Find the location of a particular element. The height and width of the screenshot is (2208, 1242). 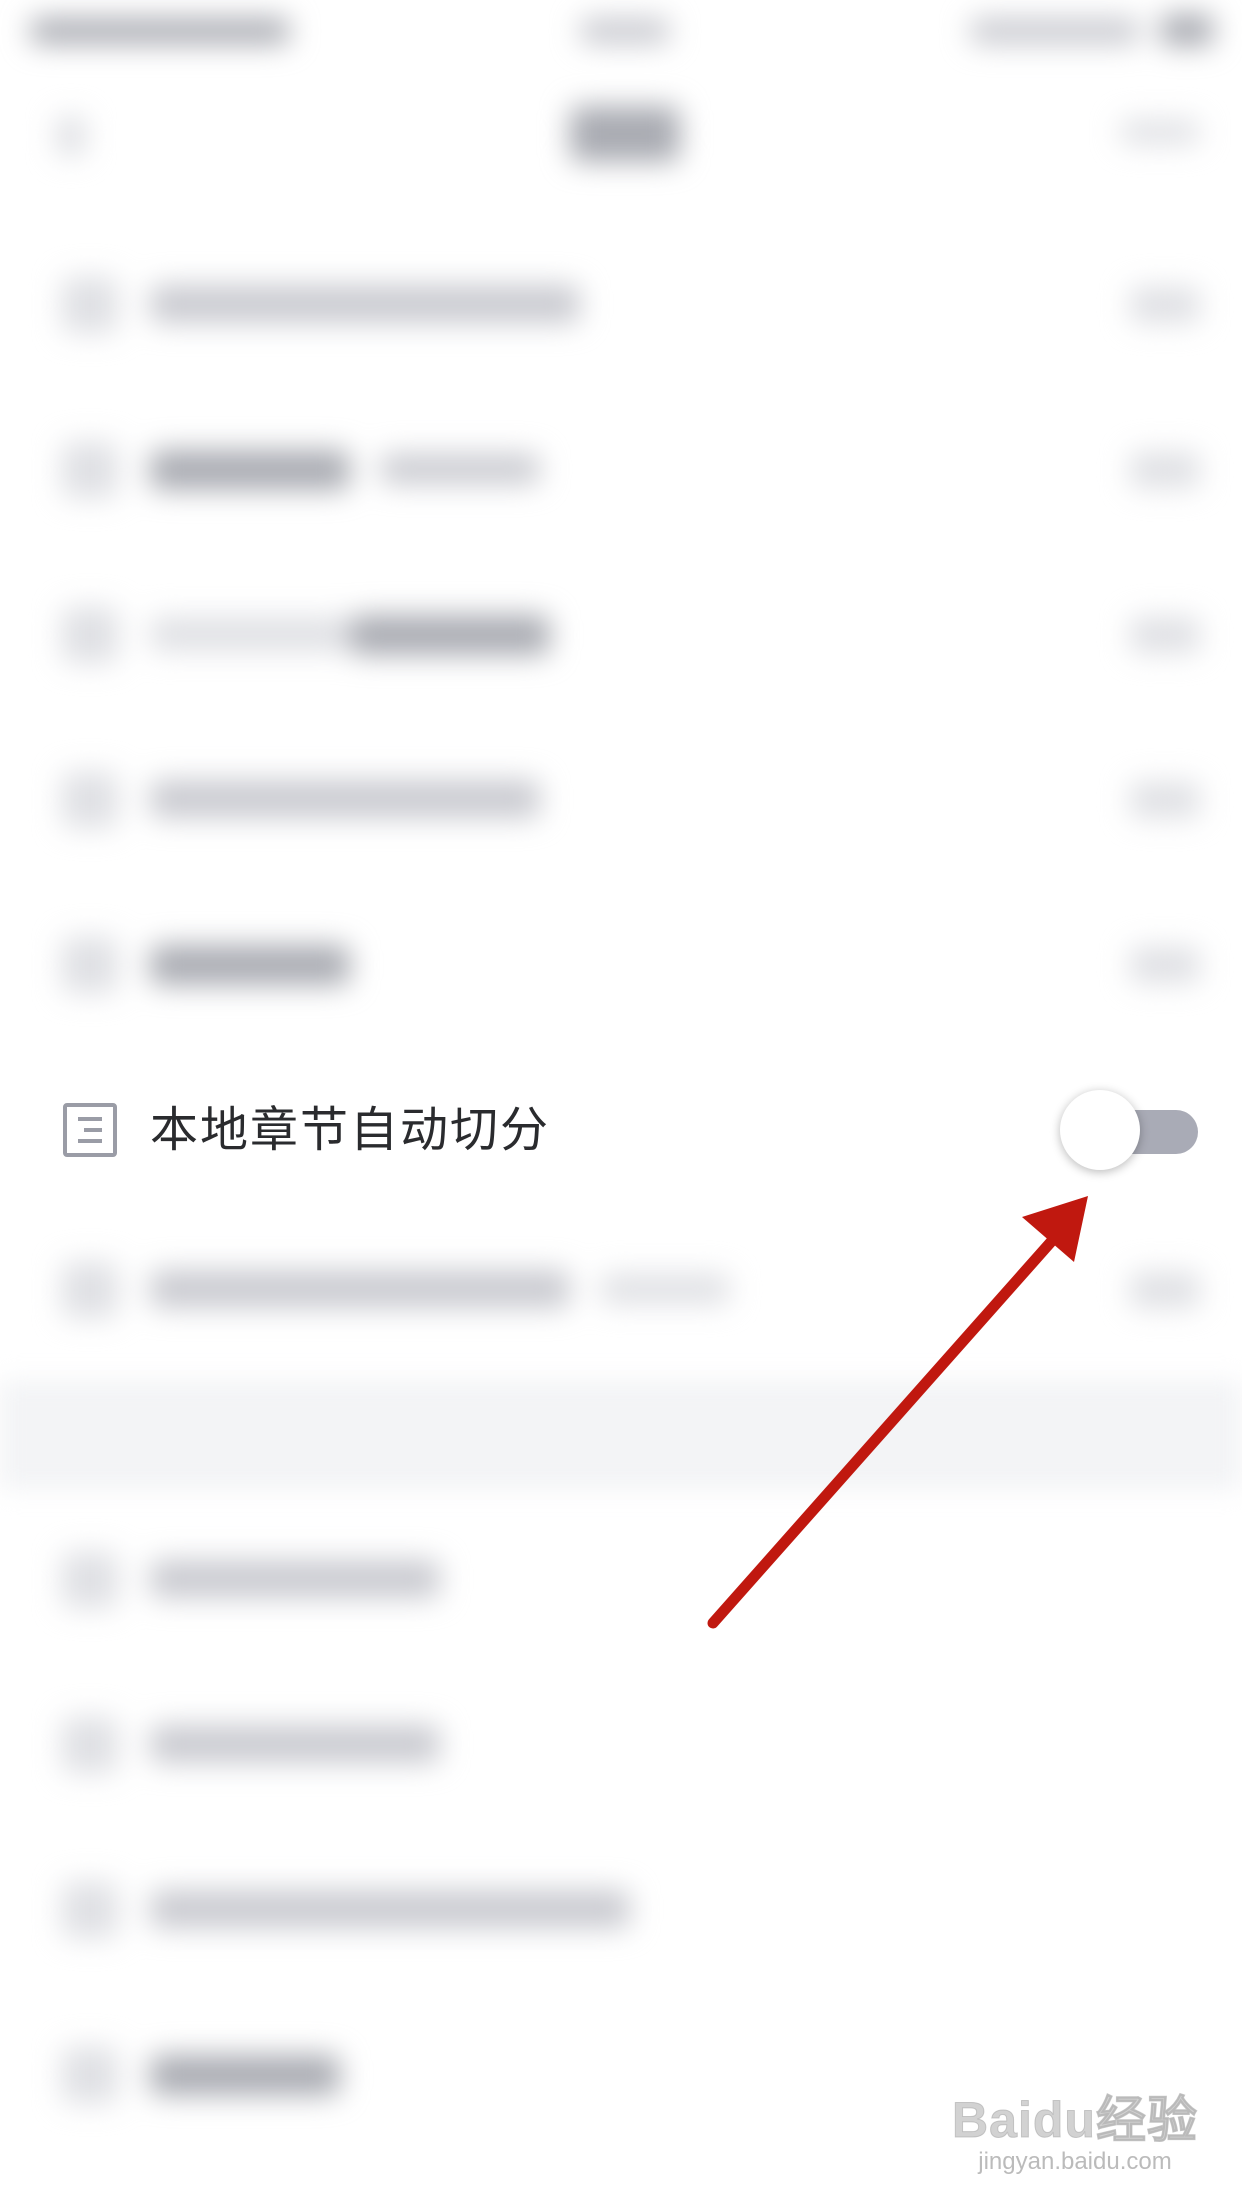

setting-row-auto-split-chapters: 本地章节自动切分 is located at coordinates (621, 1130).